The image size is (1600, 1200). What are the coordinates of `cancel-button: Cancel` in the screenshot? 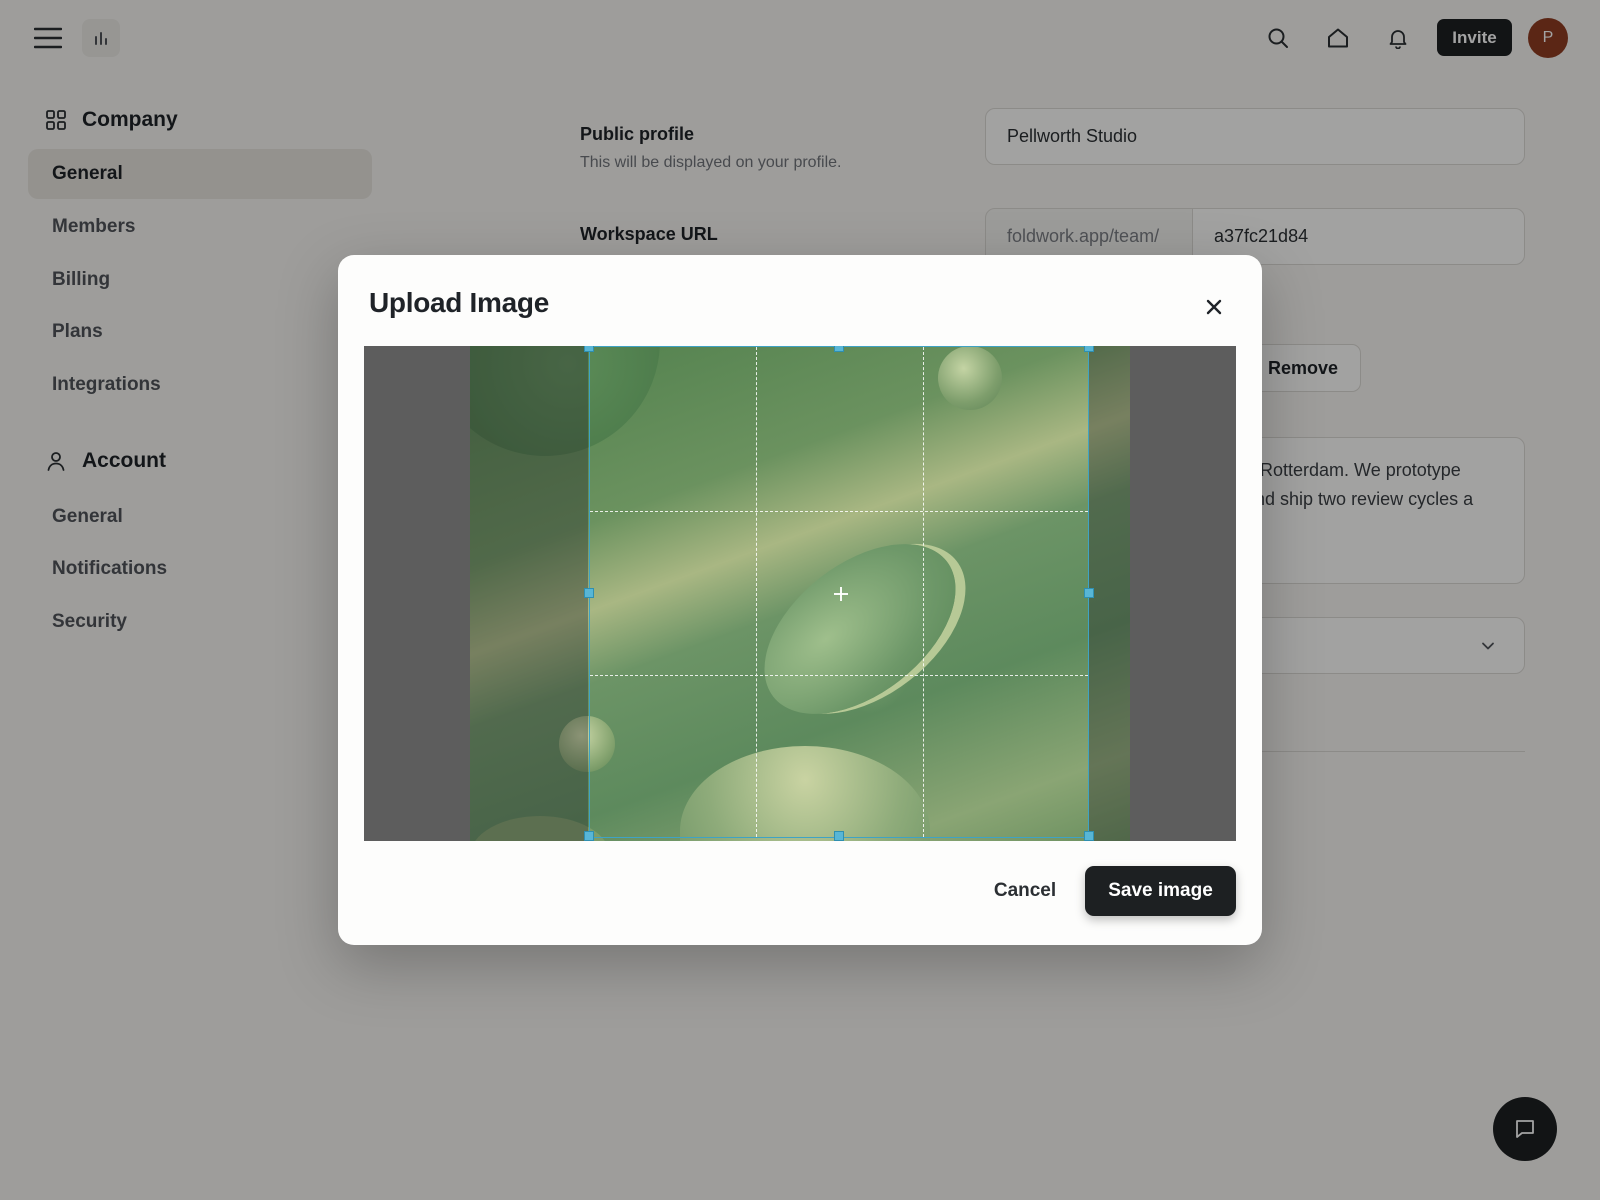 It's located at (1025, 891).